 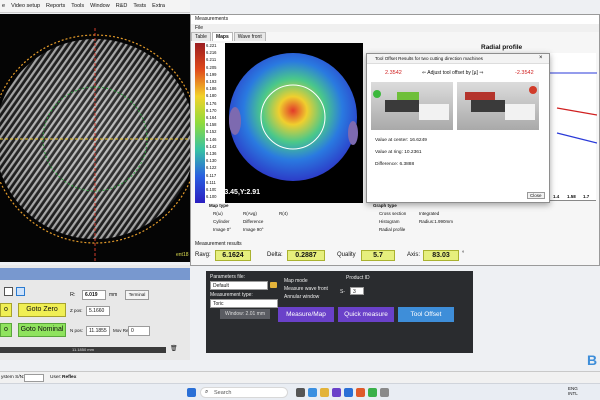 I want to click on trash-icon: 🗑, so click(x=174, y=349).